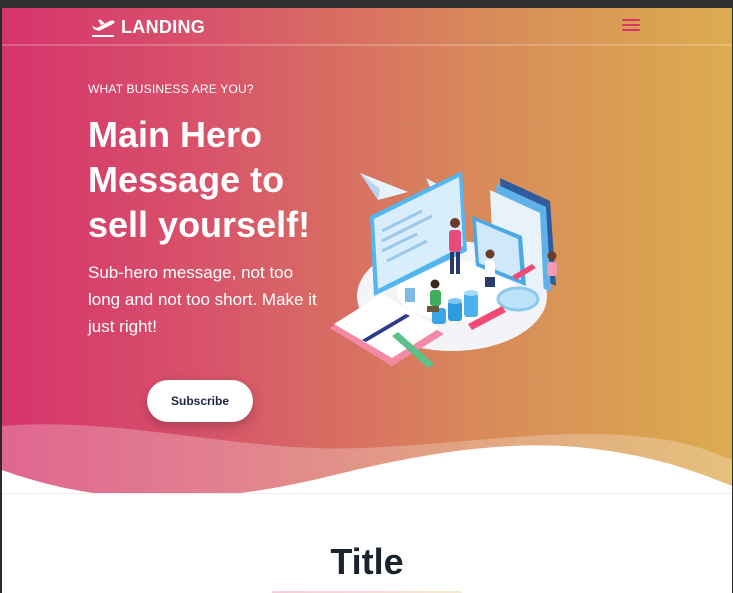 The width and height of the screenshot is (733, 593). What do you see at coordinates (366, 4) in the screenshot?
I see `browser-top-bar` at bounding box center [366, 4].